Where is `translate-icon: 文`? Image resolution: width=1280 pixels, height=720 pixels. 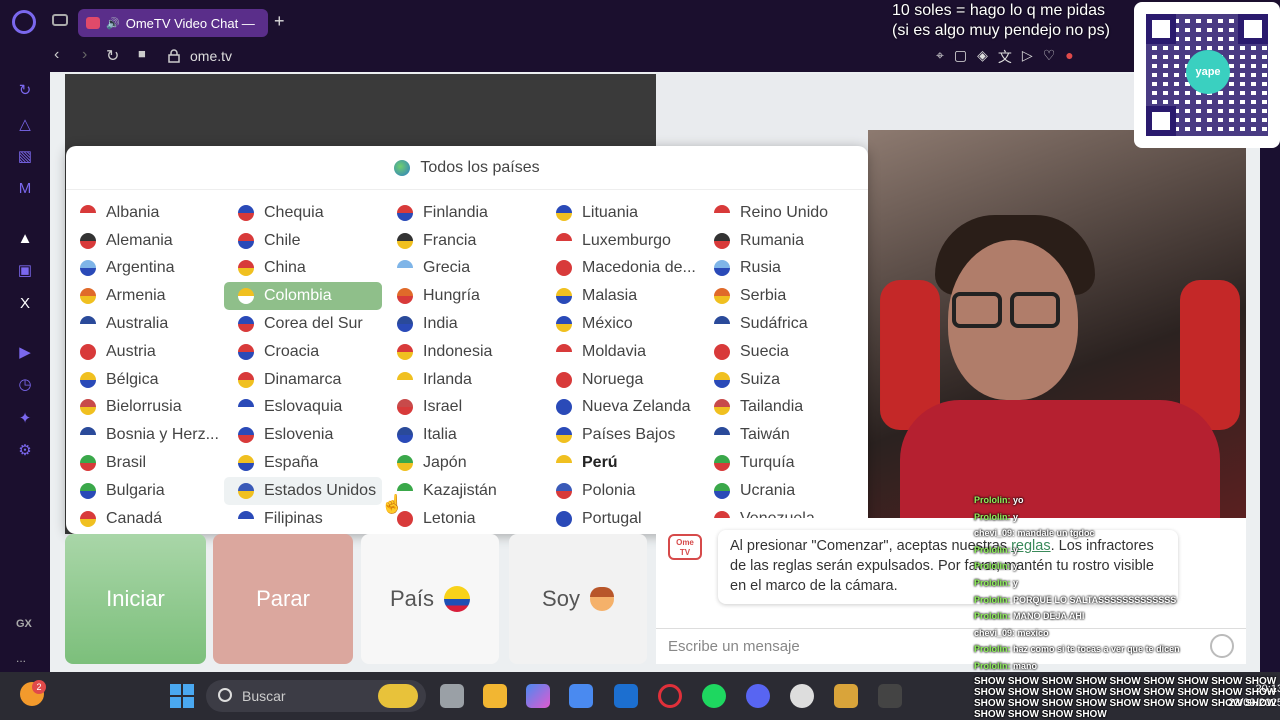 translate-icon: 文 is located at coordinates (1005, 57).